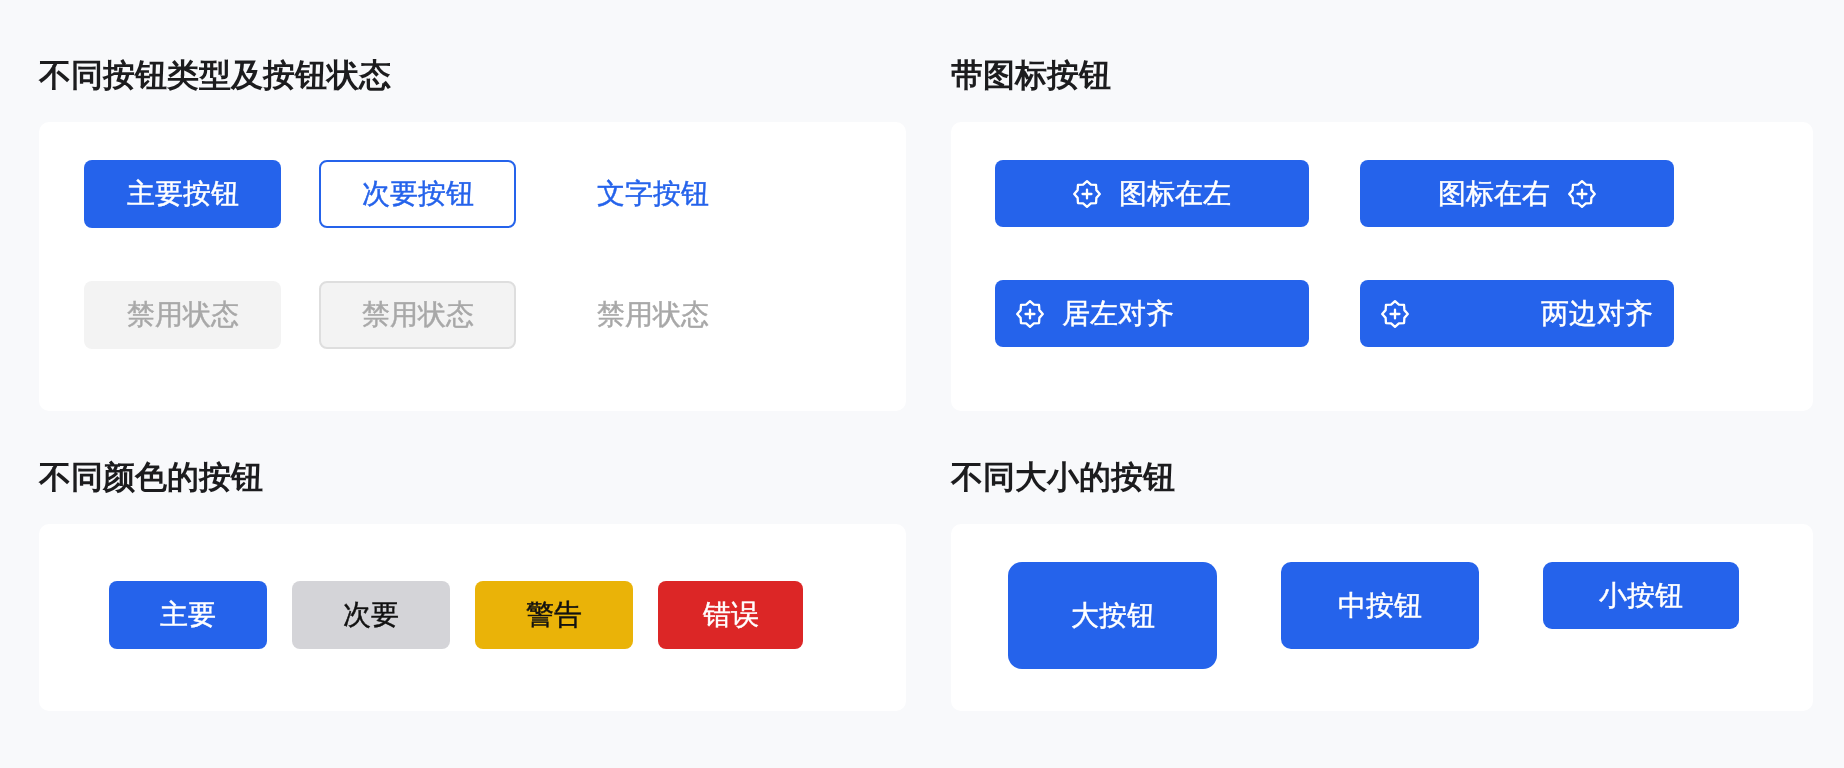 Image resolution: width=1844 pixels, height=768 pixels. Describe the element at coordinates (730, 615) in the screenshot. I see `action-button: 错误` at that location.